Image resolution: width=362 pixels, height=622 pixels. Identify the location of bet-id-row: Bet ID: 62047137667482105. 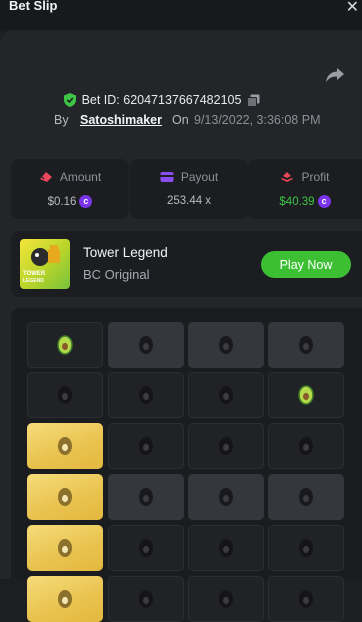
(181, 100).